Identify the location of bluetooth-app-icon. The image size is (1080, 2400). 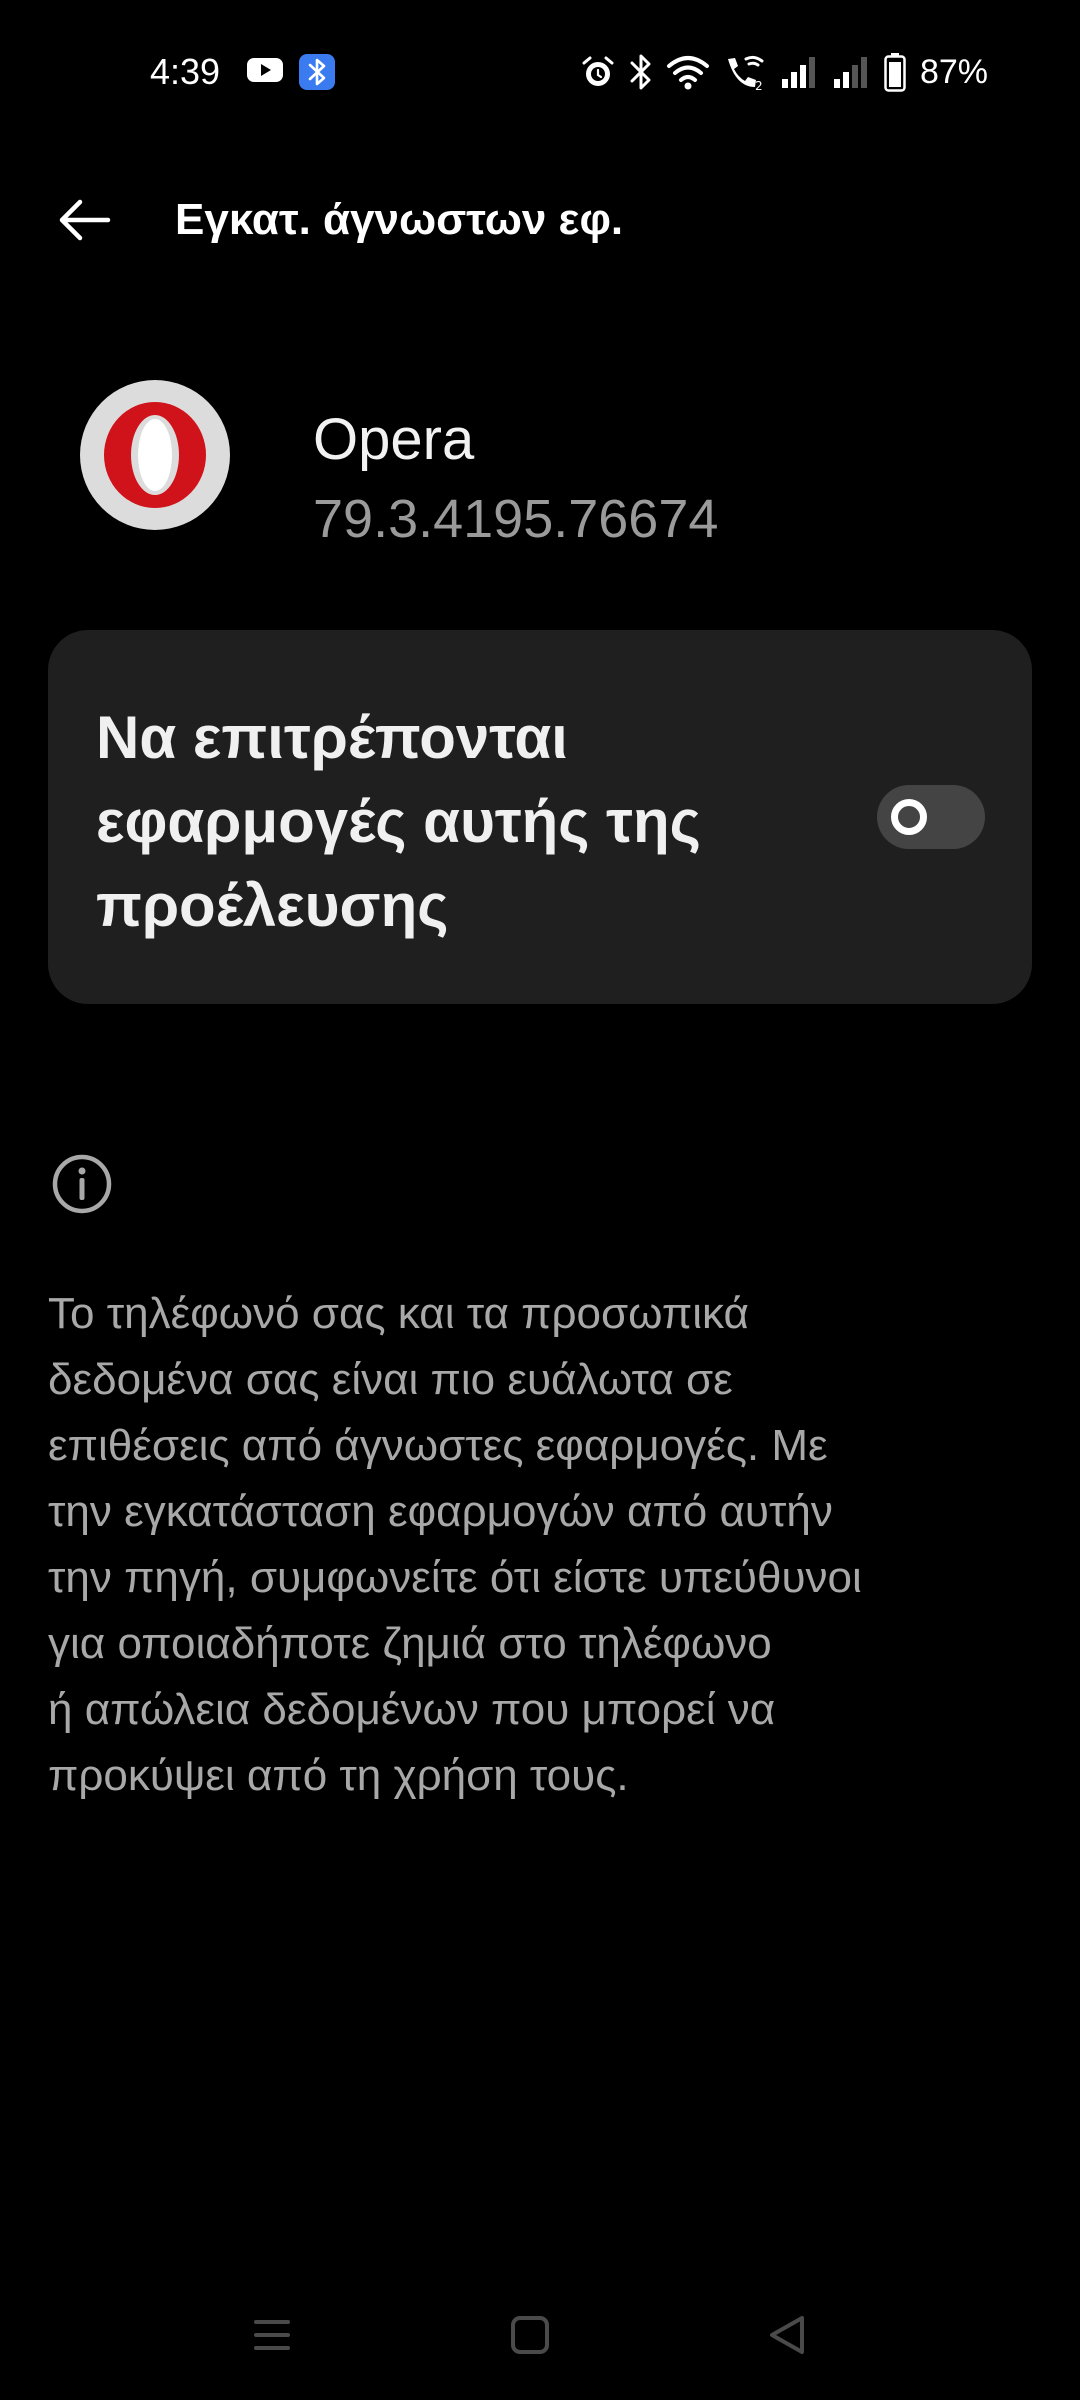
(317, 72).